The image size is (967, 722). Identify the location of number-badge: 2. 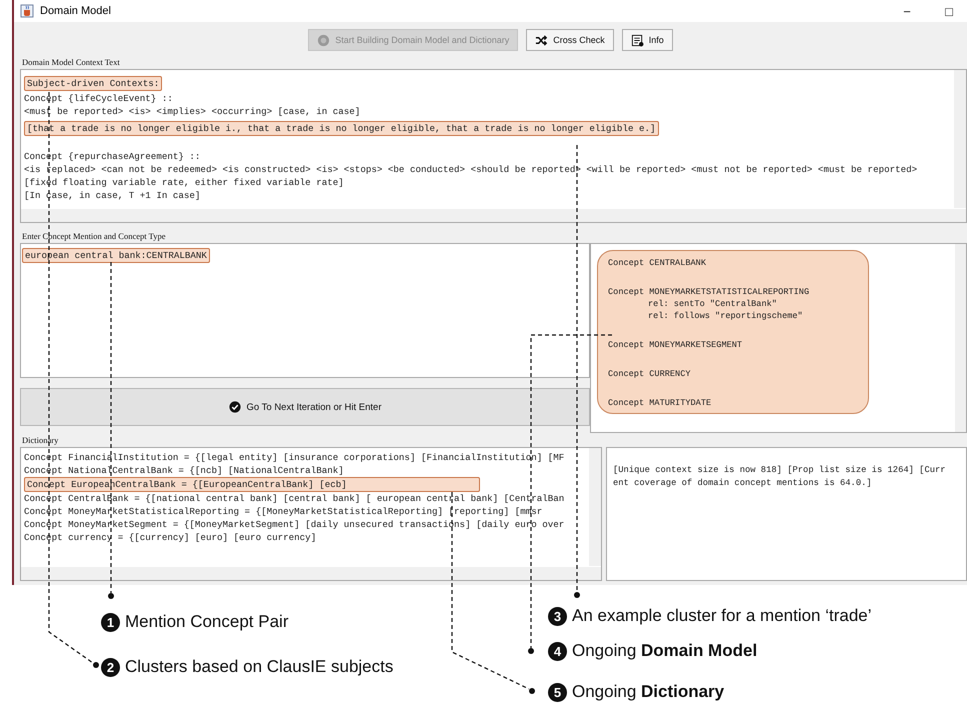
(110, 667).